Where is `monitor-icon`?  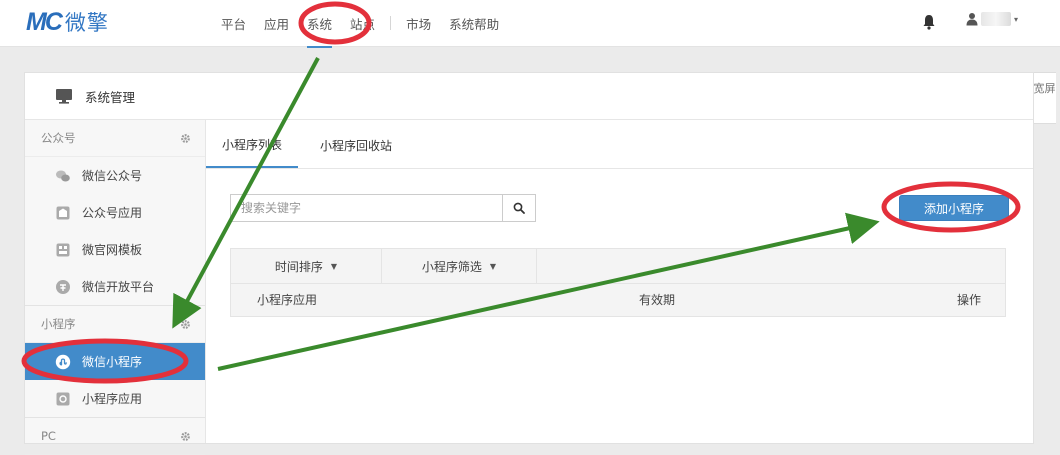 monitor-icon is located at coordinates (64, 96).